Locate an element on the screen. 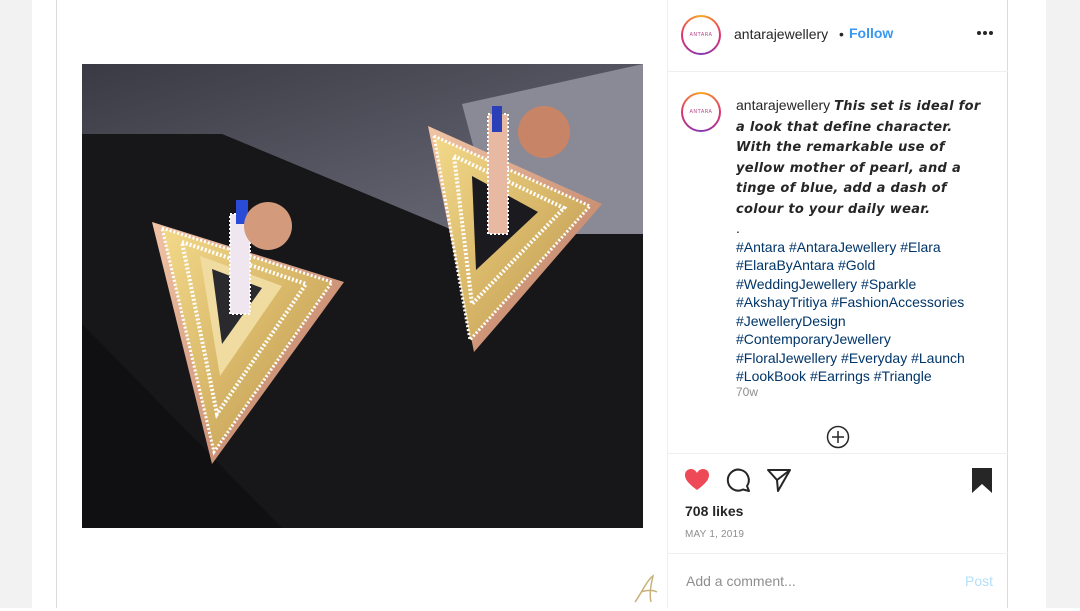 The height and width of the screenshot is (611, 1080). share-icon is located at coordinates (779, 480).